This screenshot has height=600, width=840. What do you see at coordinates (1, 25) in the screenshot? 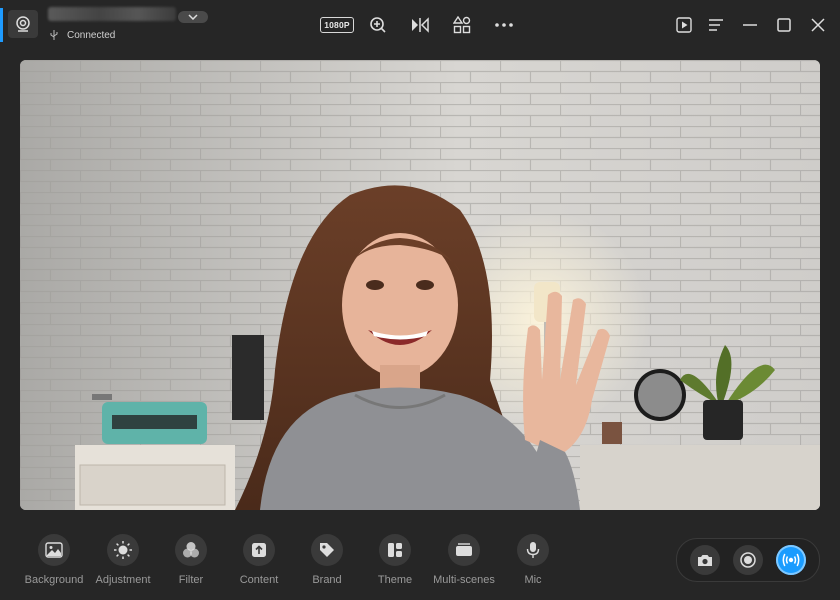
I see `active-indicator` at bounding box center [1, 25].